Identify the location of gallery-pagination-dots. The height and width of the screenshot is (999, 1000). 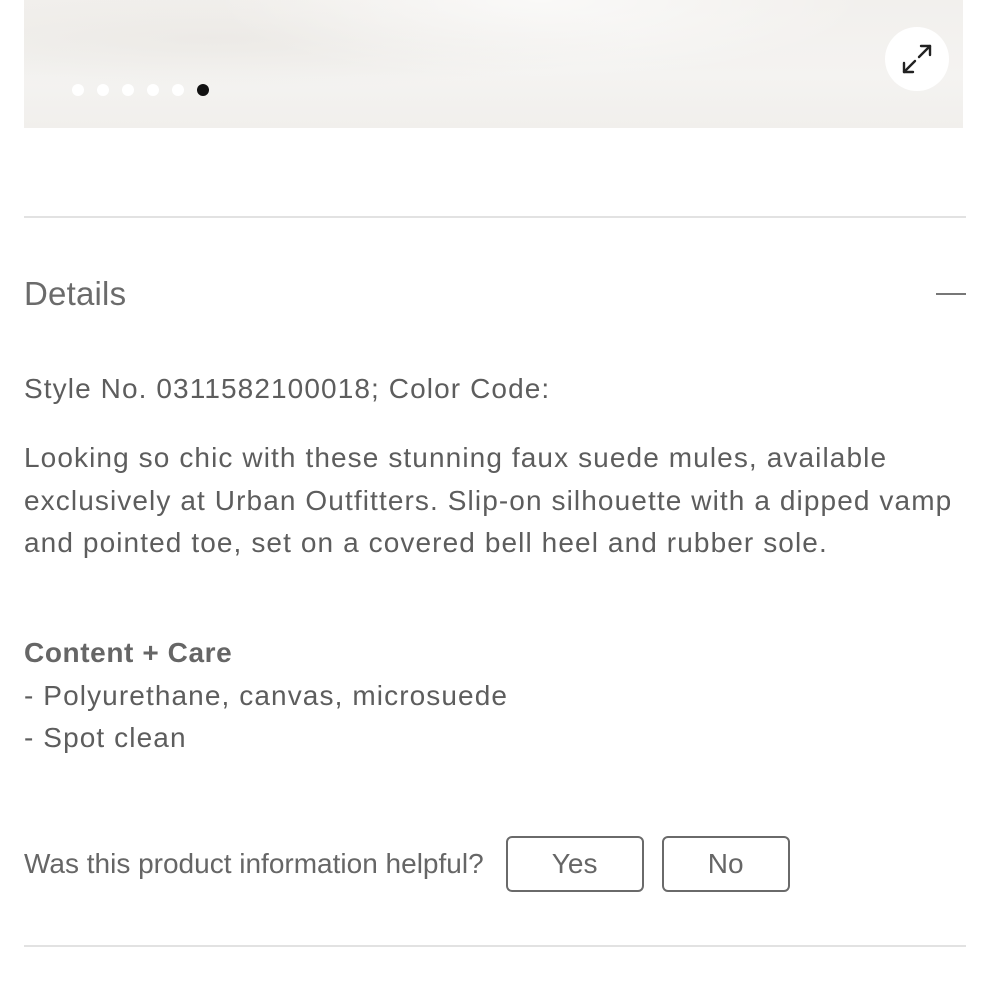
(140, 90).